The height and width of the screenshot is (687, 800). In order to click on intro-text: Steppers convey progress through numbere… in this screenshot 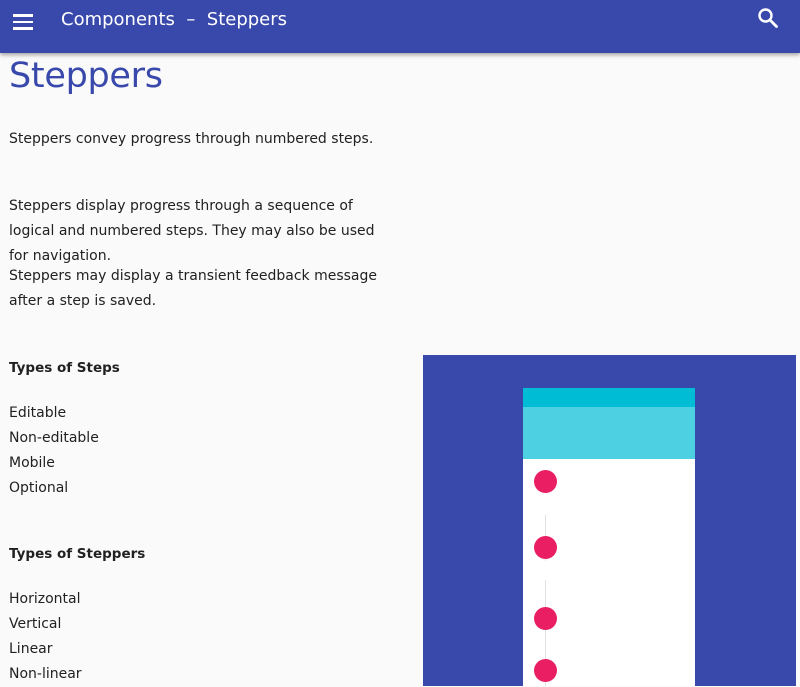, I will do `click(191, 139)`.